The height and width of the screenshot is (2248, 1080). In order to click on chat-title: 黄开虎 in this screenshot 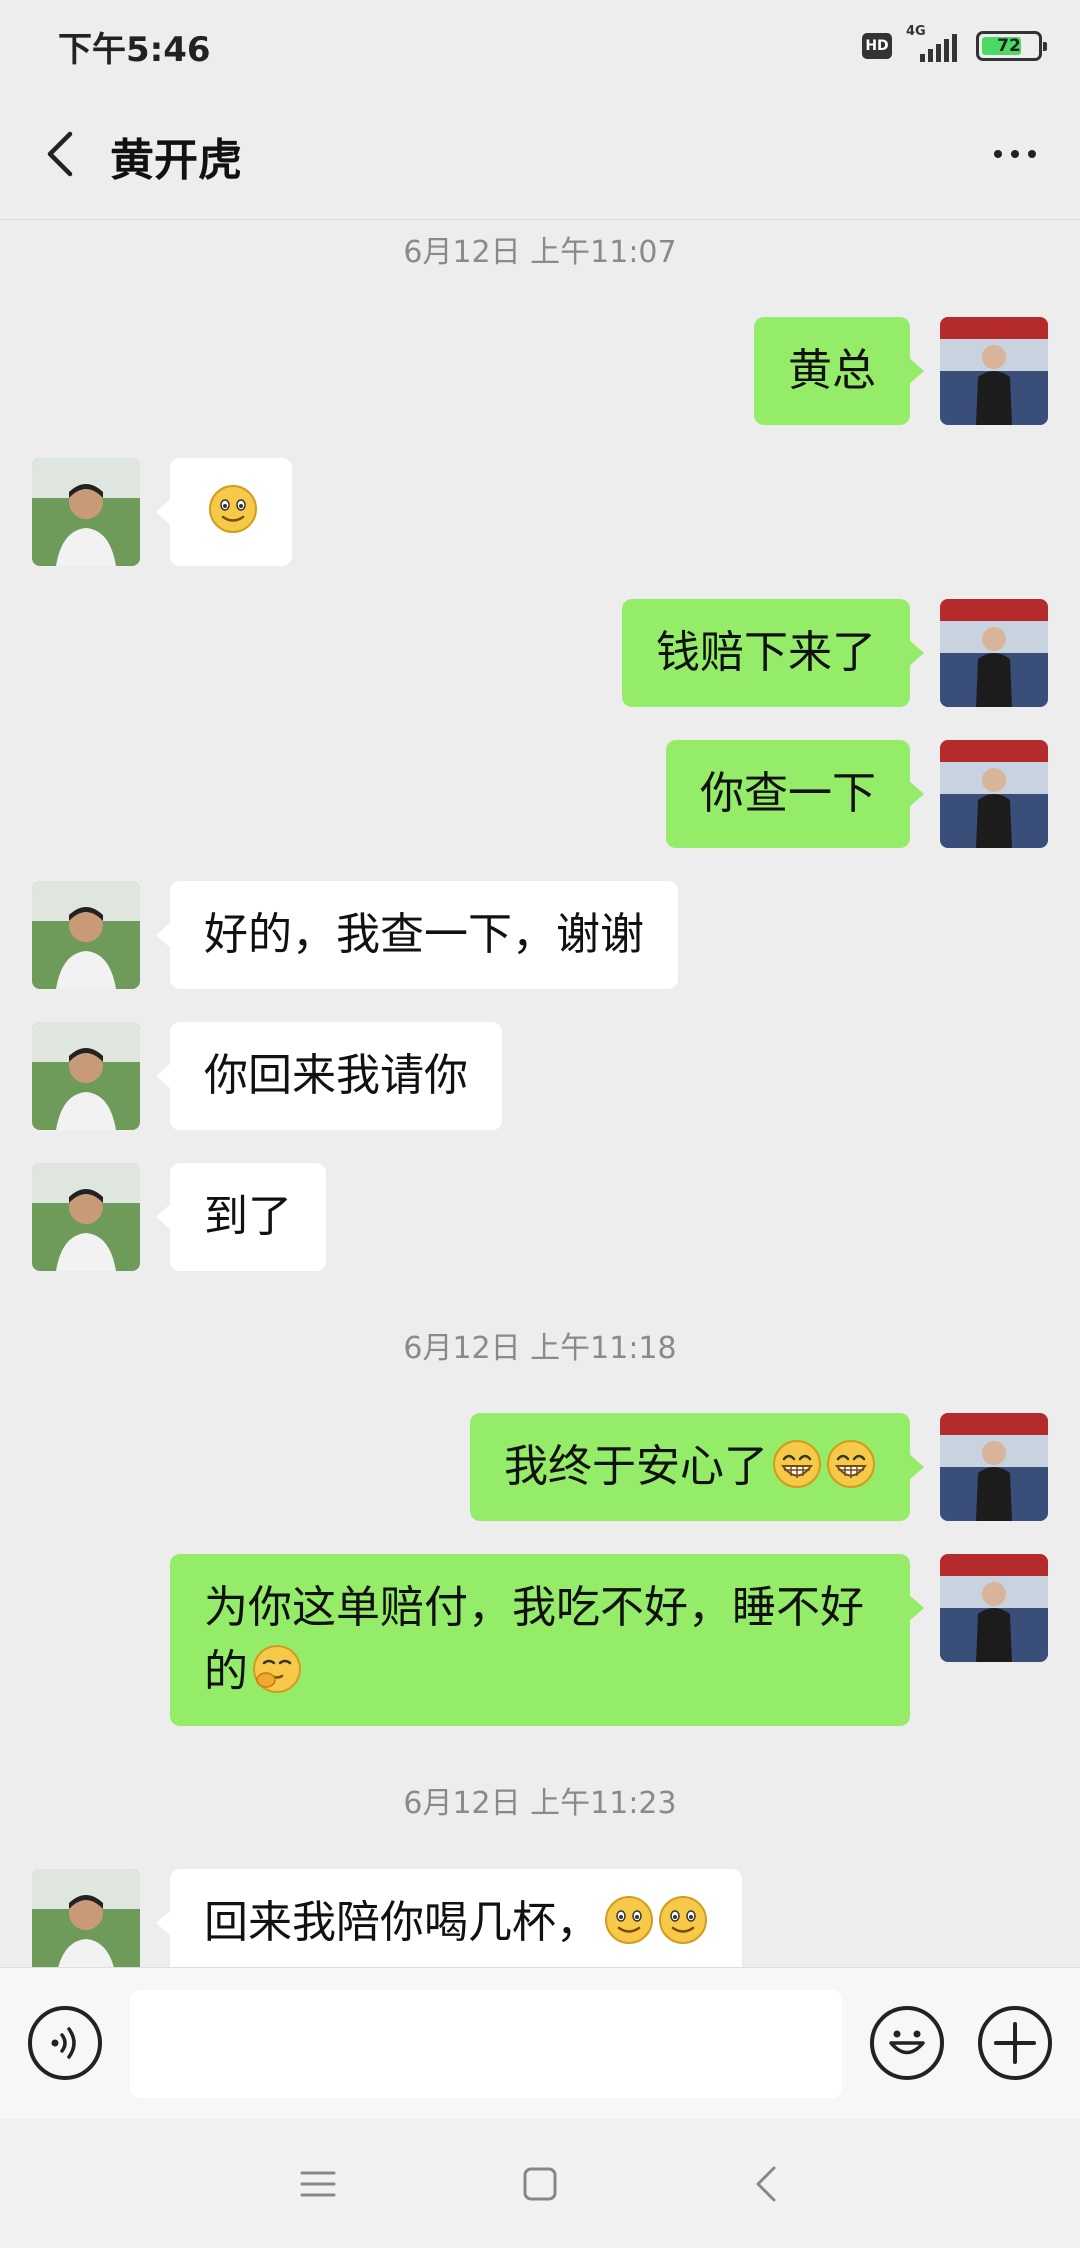, I will do `click(176, 160)`.